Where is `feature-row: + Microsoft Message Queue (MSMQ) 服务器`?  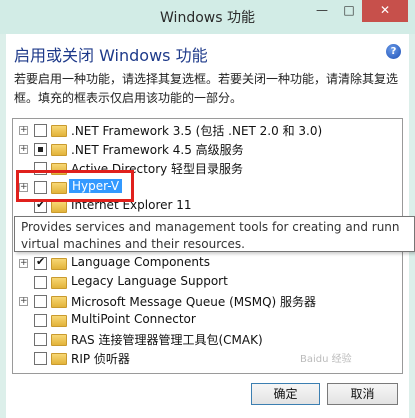
feature-row: + Microsoft Message Queue (MSMQ) 服务器 is located at coordinates (207, 301).